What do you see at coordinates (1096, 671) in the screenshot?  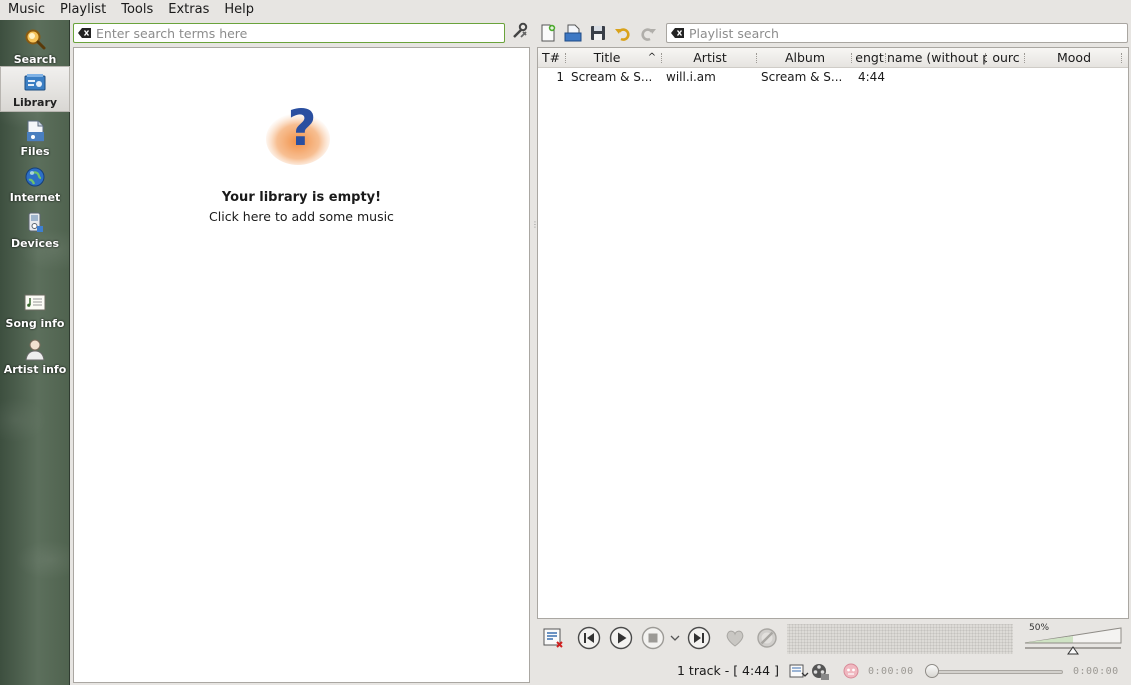 I see `remaining-time: 0:00:00` at bounding box center [1096, 671].